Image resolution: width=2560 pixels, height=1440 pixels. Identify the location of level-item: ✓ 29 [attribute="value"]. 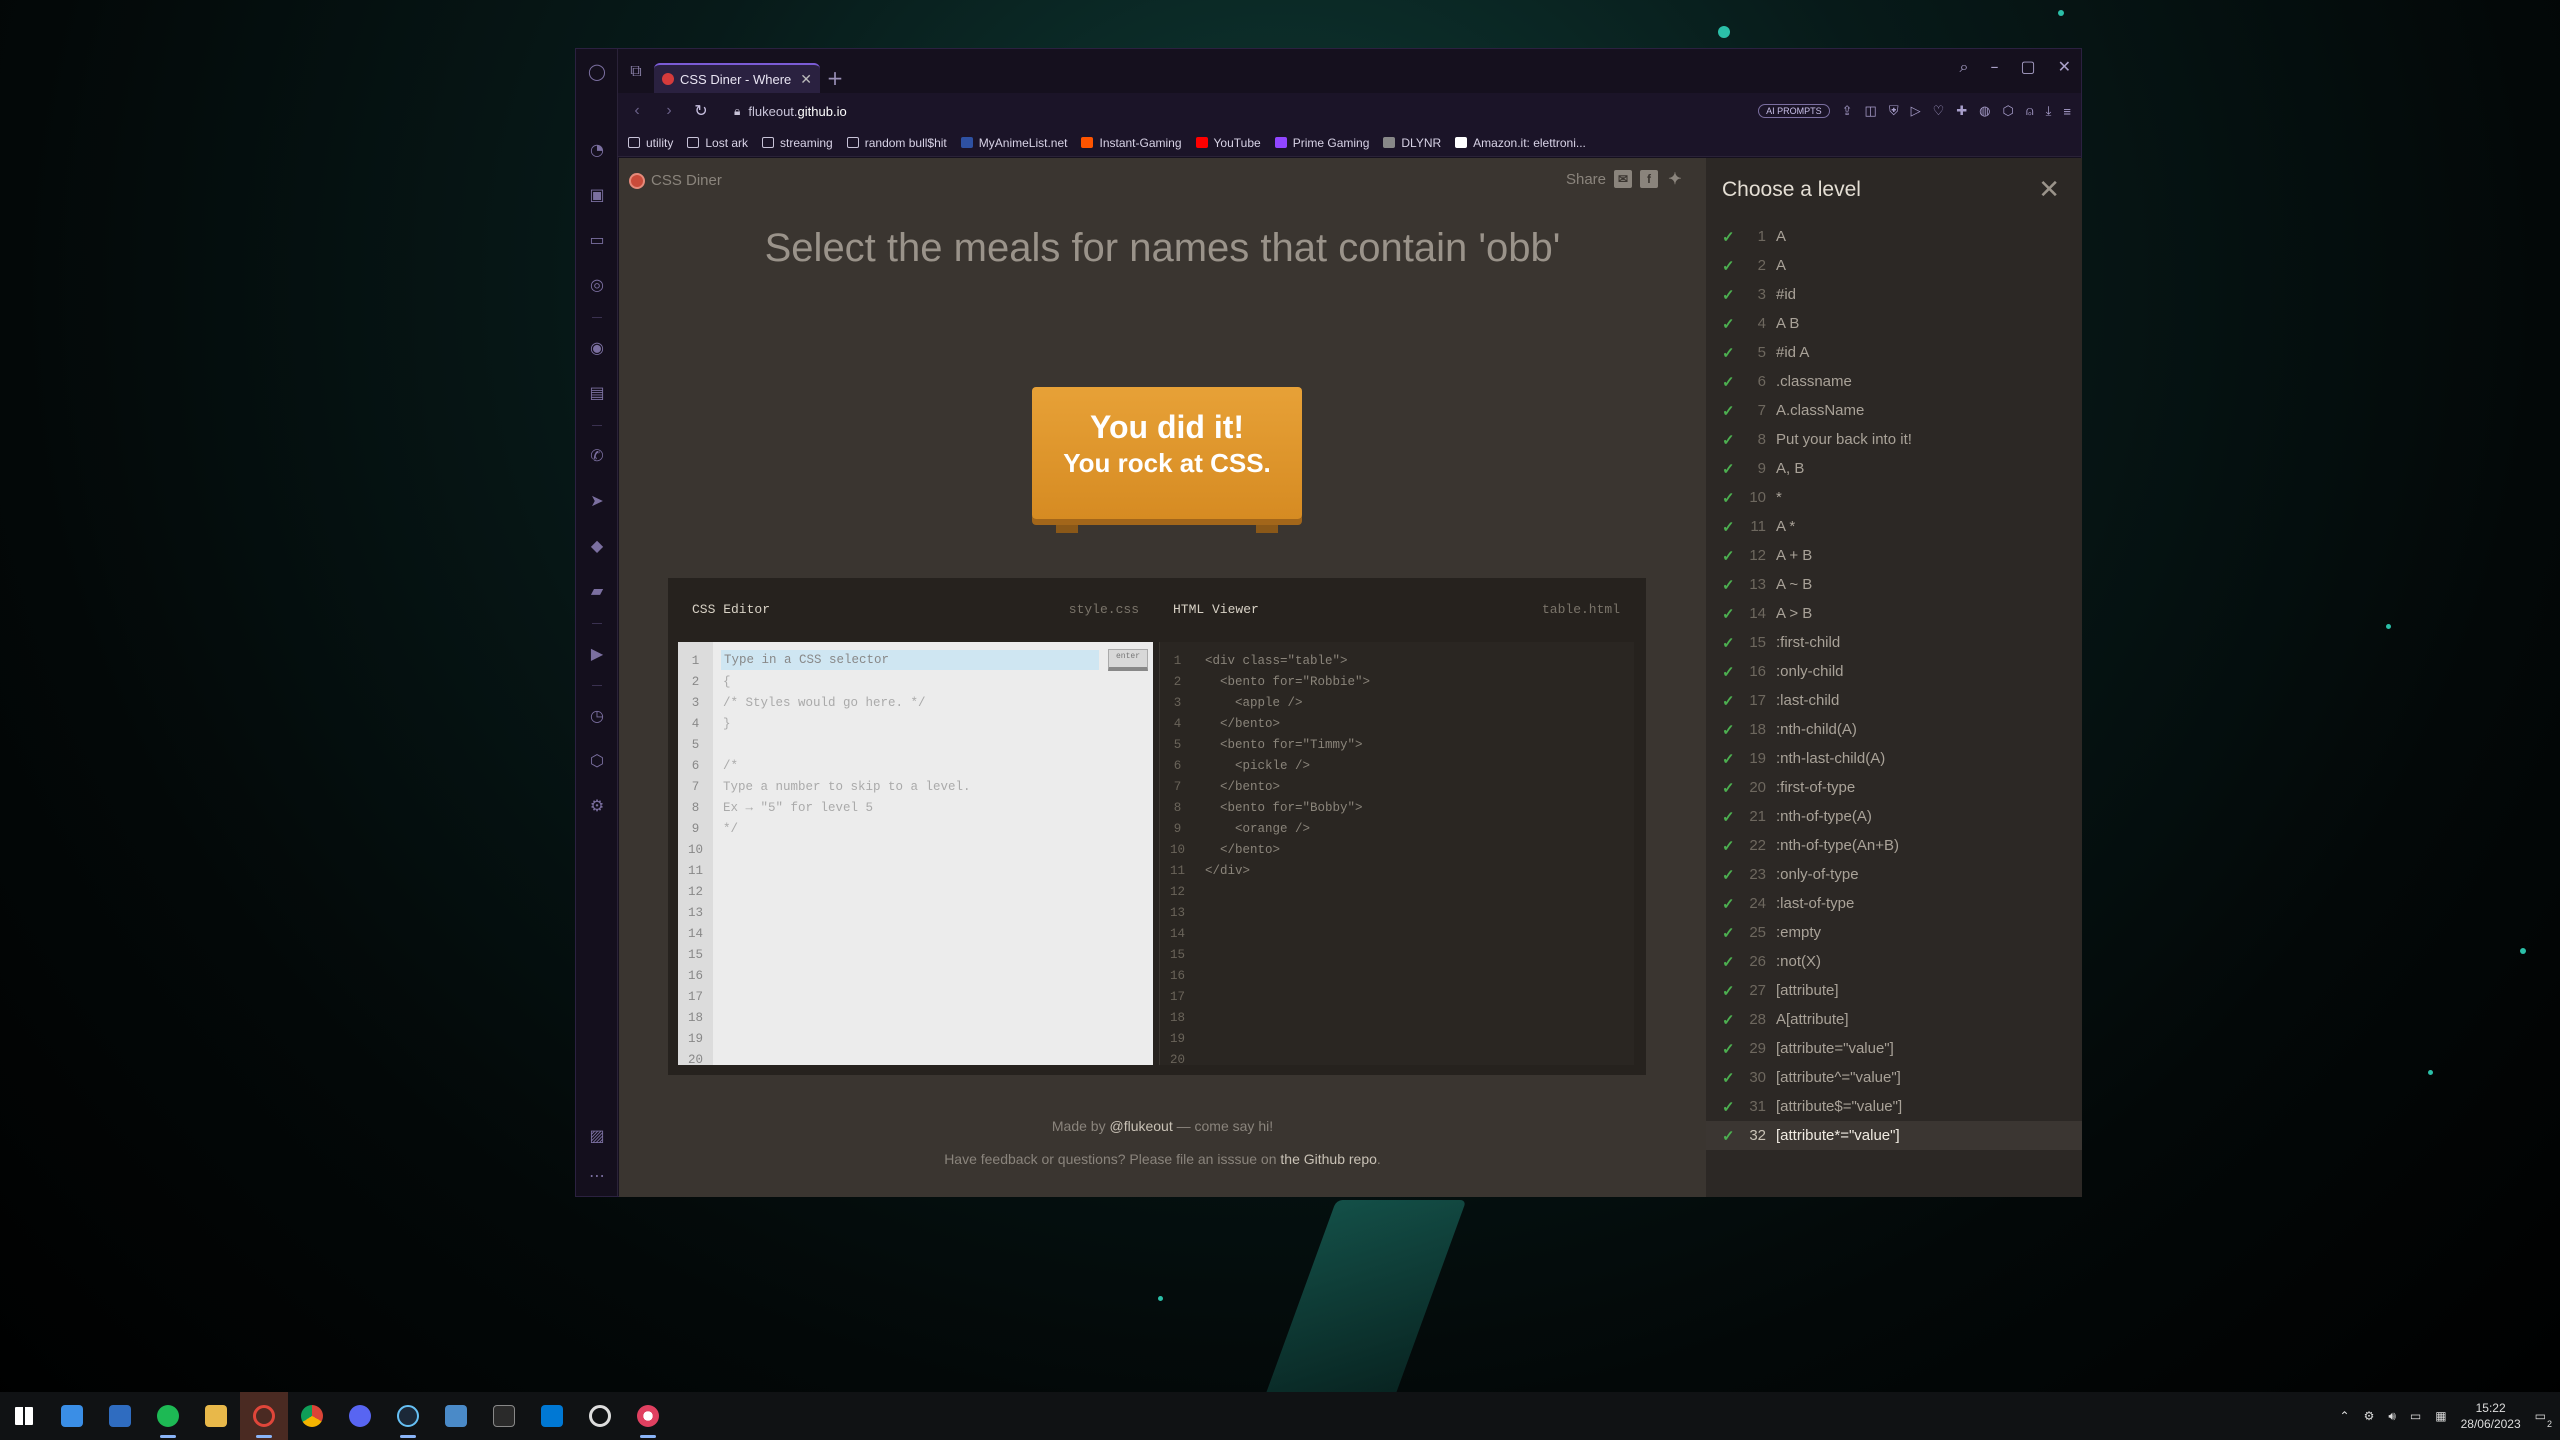
(1894, 1048).